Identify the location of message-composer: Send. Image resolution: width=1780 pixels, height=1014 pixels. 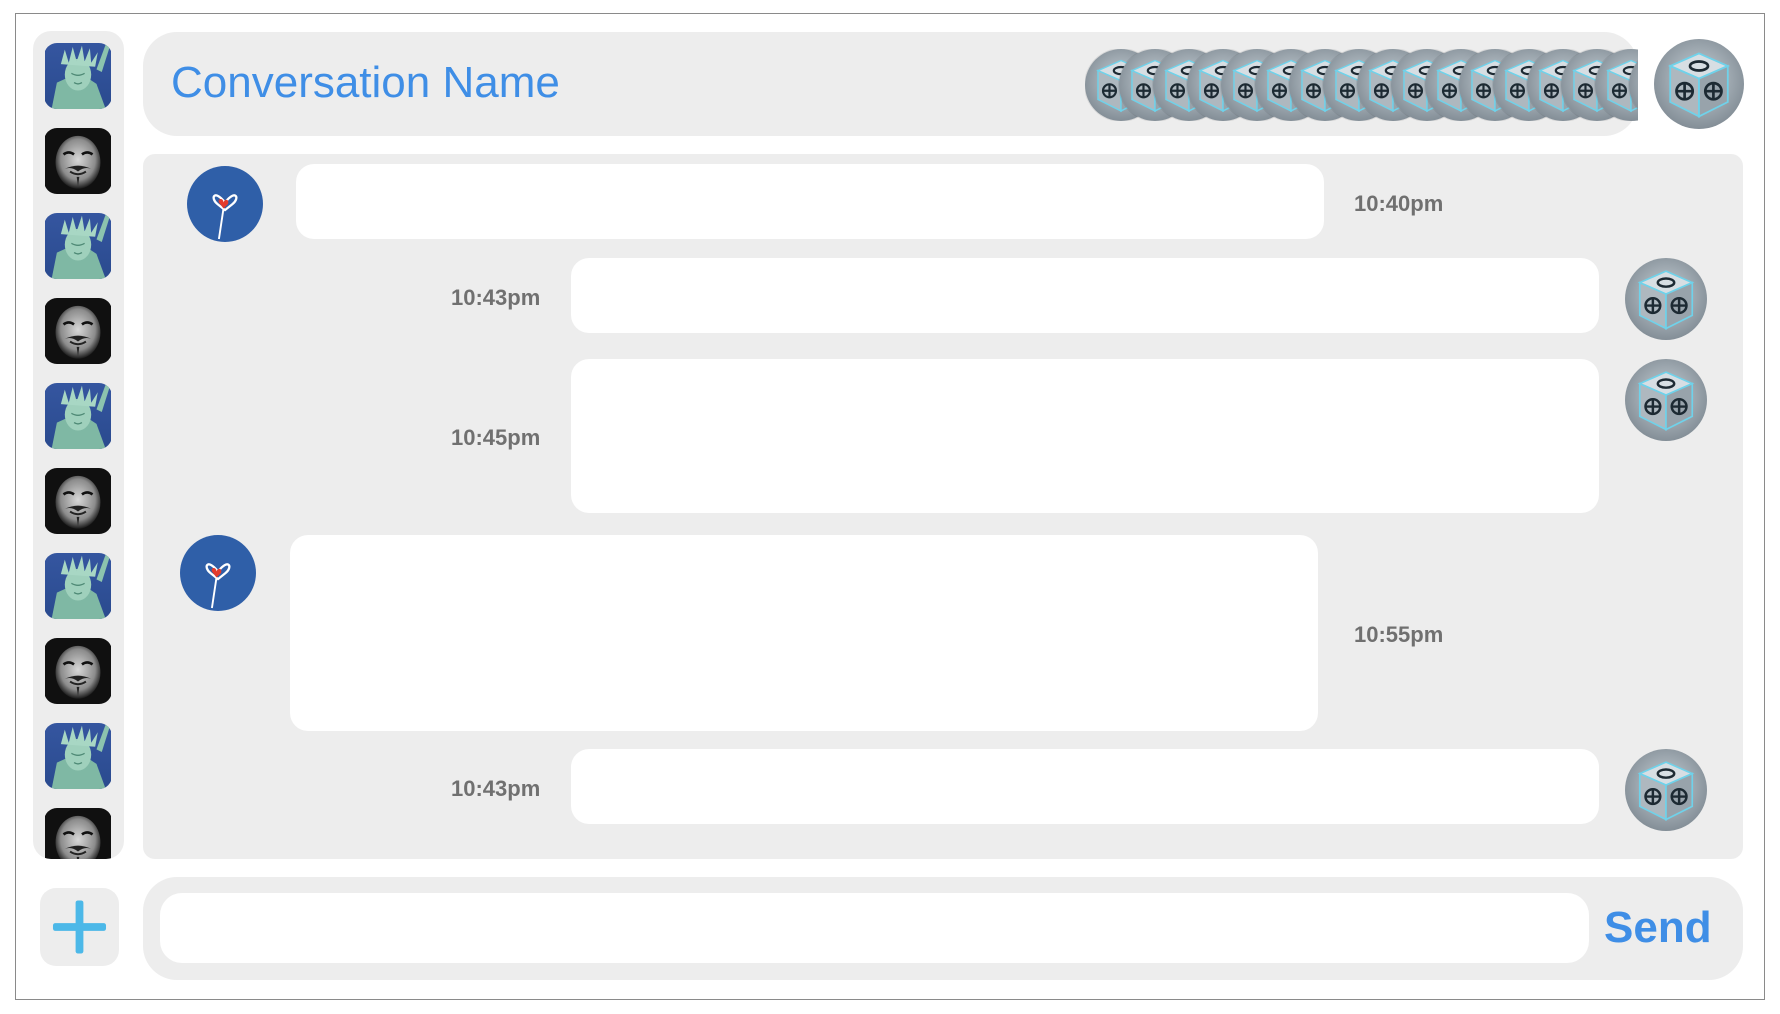
(943, 928).